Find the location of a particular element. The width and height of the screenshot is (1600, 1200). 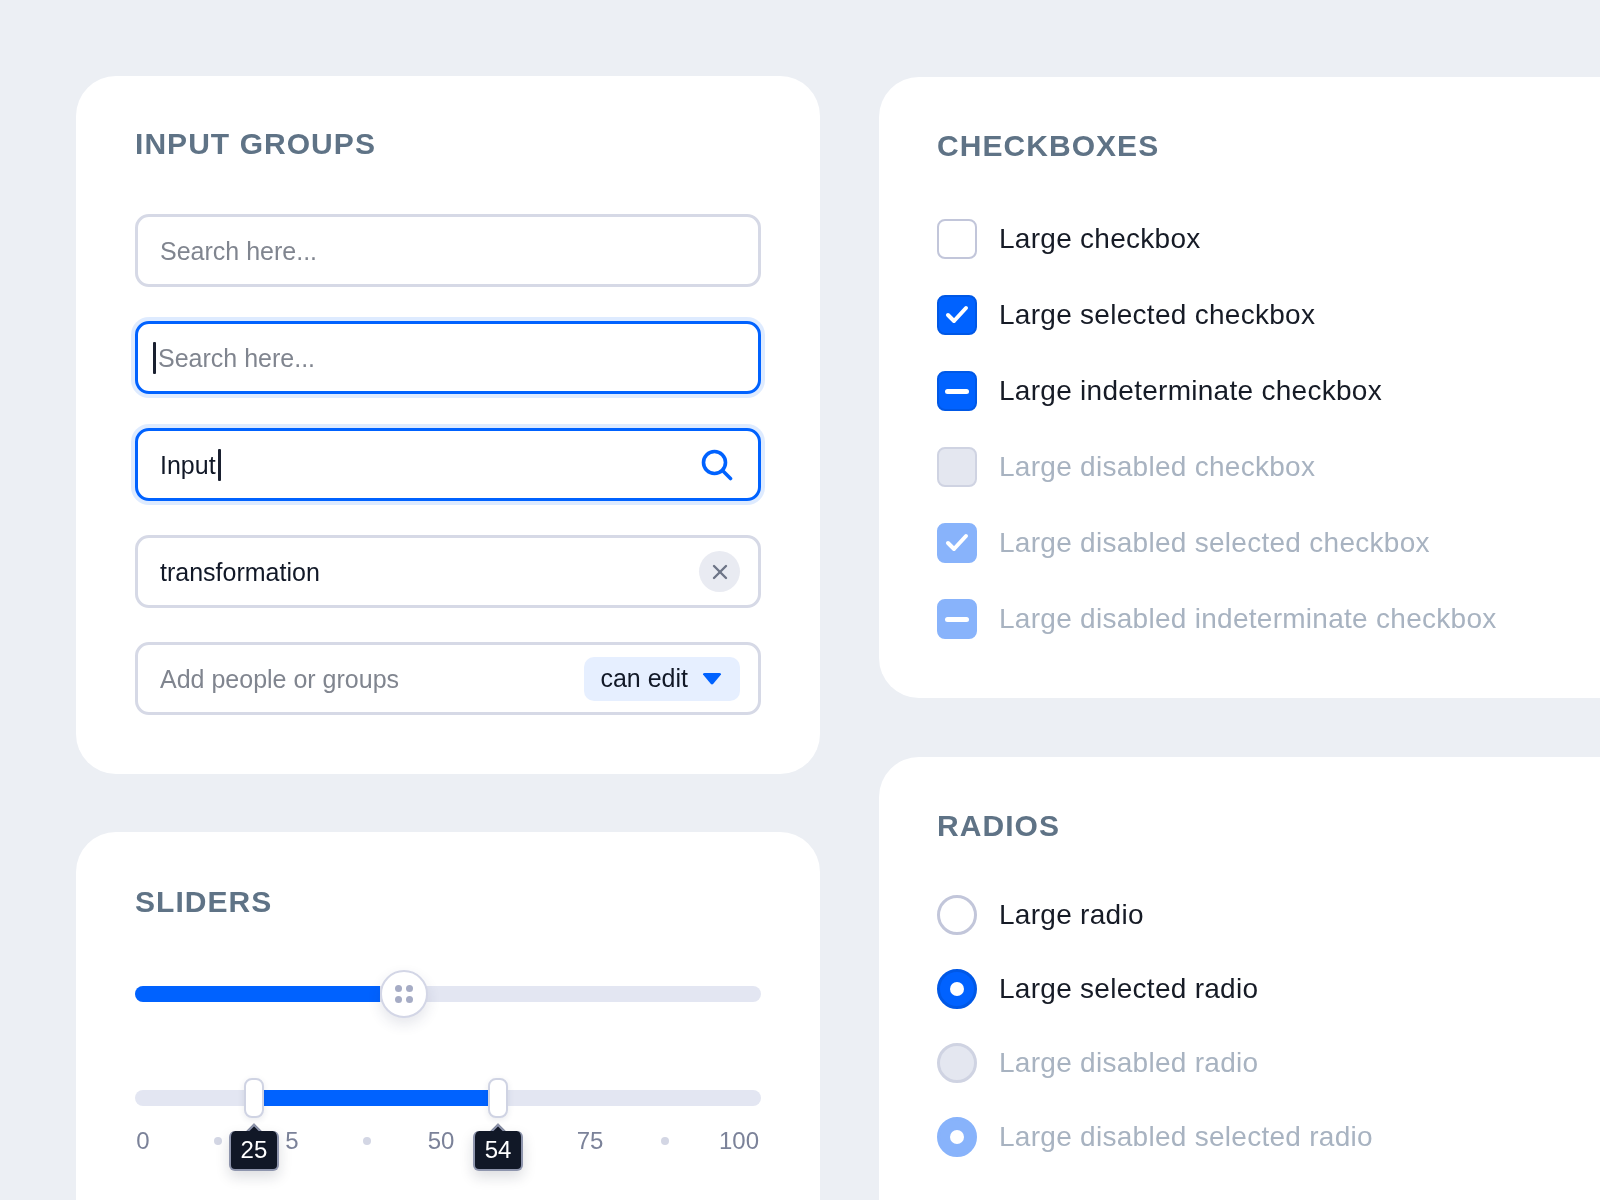

clear-button is located at coordinates (719, 571).